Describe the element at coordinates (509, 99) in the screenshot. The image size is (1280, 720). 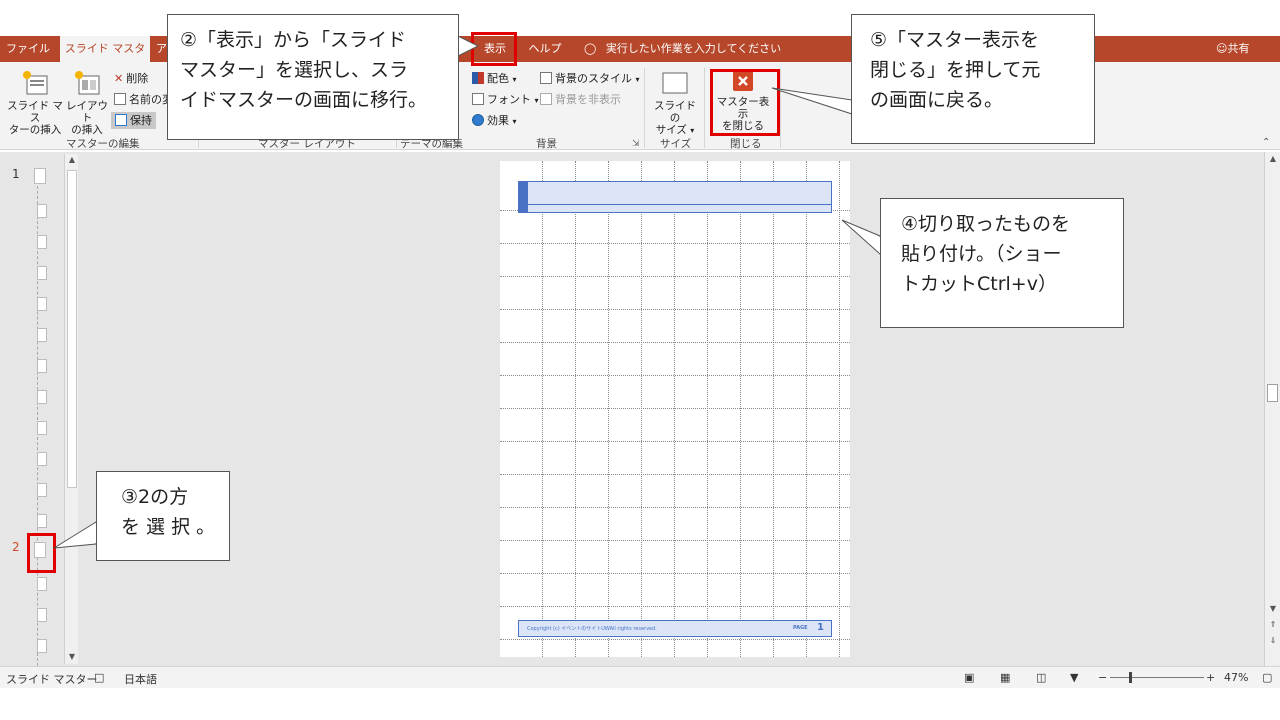
I see `fonts-label: フォント` at that location.